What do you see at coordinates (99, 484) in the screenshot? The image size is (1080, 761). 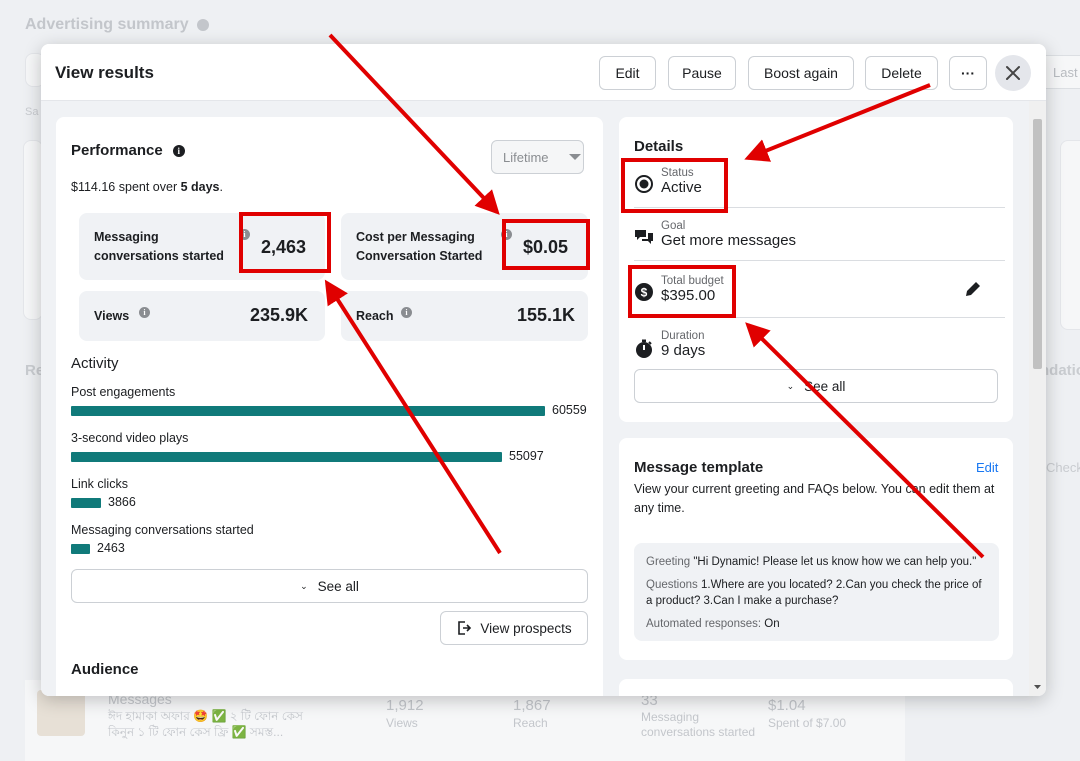 I see `activity-label: Link clicks` at bounding box center [99, 484].